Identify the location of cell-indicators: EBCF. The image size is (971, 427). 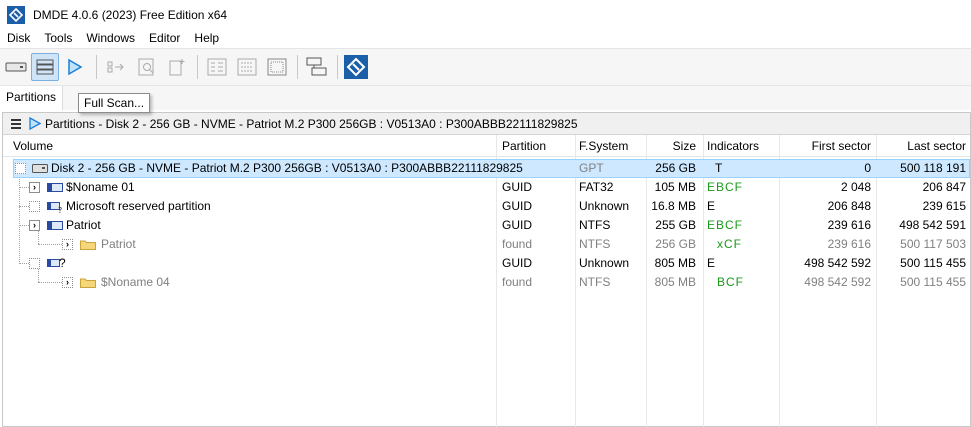
(725, 225).